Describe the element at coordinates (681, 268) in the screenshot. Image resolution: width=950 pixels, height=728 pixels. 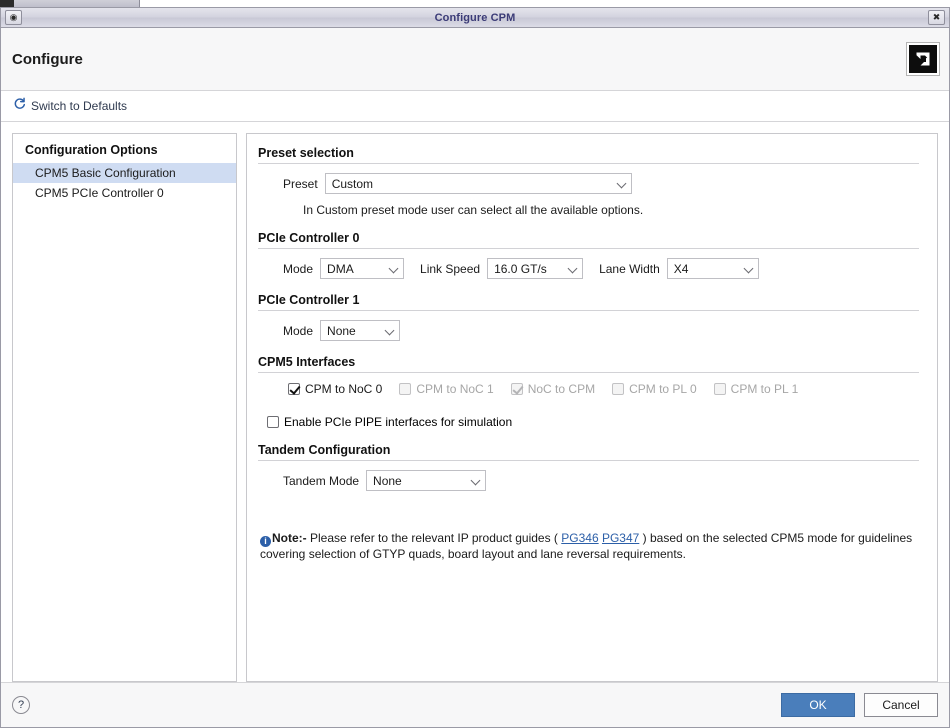
I see `controller0-lane-width-value: X4` at that location.